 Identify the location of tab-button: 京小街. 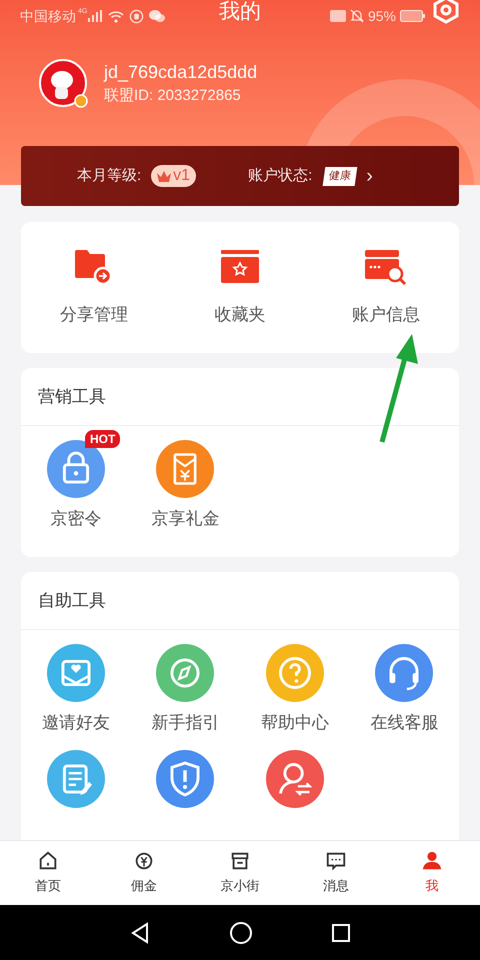
(240, 873).